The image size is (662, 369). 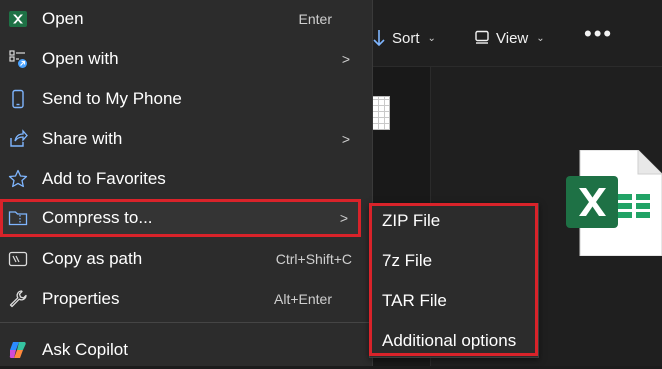 What do you see at coordinates (414, 301) in the screenshot?
I see `submenu-item-tar-file: TAR File` at bounding box center [414, 301].